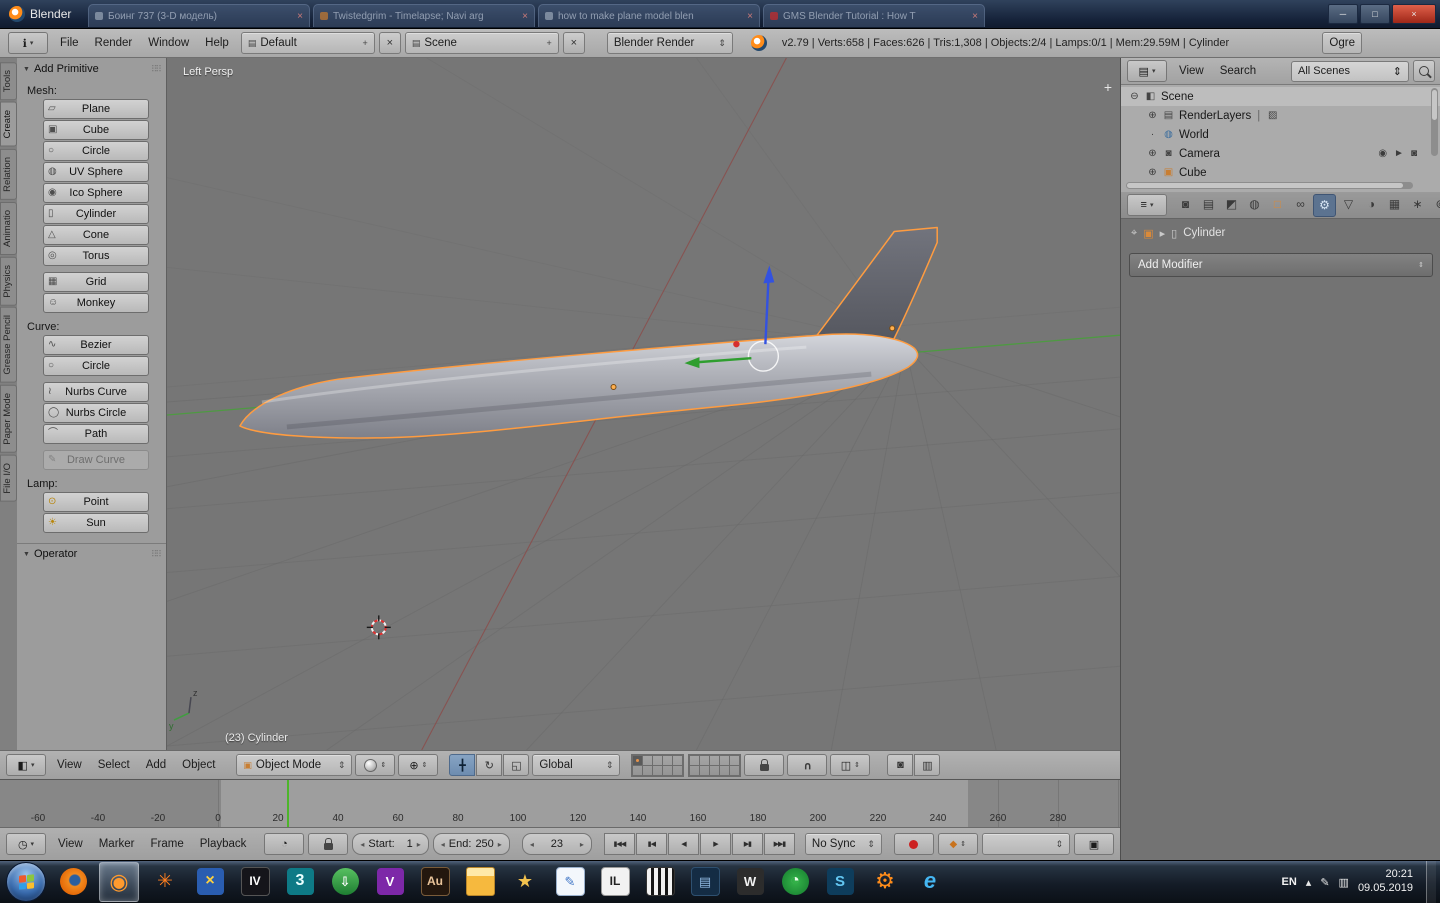  I want to click on add-torus-button: ◎ Torus, so click(96, 256).